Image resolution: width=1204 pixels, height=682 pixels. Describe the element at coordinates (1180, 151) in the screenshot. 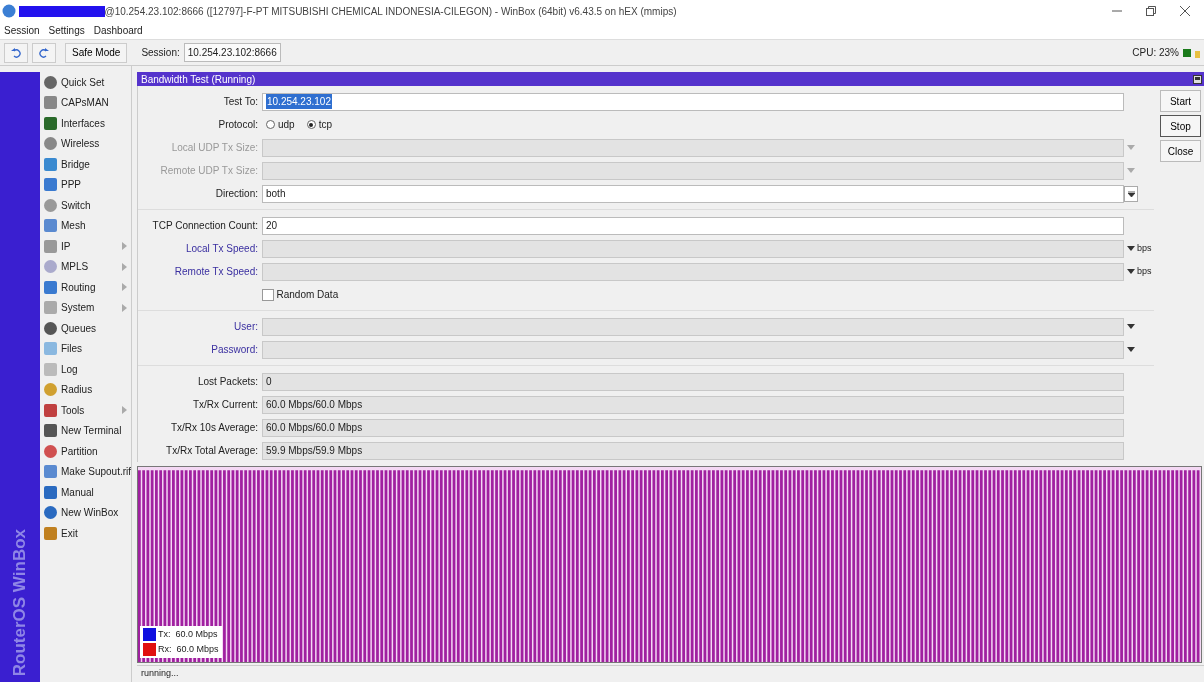

I see `dialog-button: Close` at that location.